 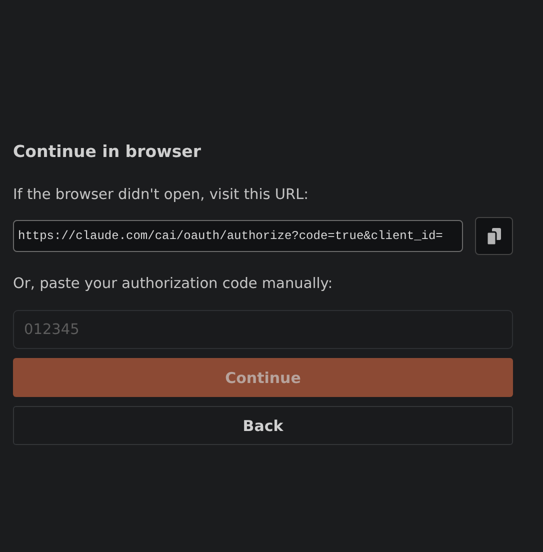 What do you see at coordinates (238, 236) in the screenshot?
I see `url-field: https://claude.com/cai/oauth/authorize?code=true&client_id=` at bounding box center [238, 236].